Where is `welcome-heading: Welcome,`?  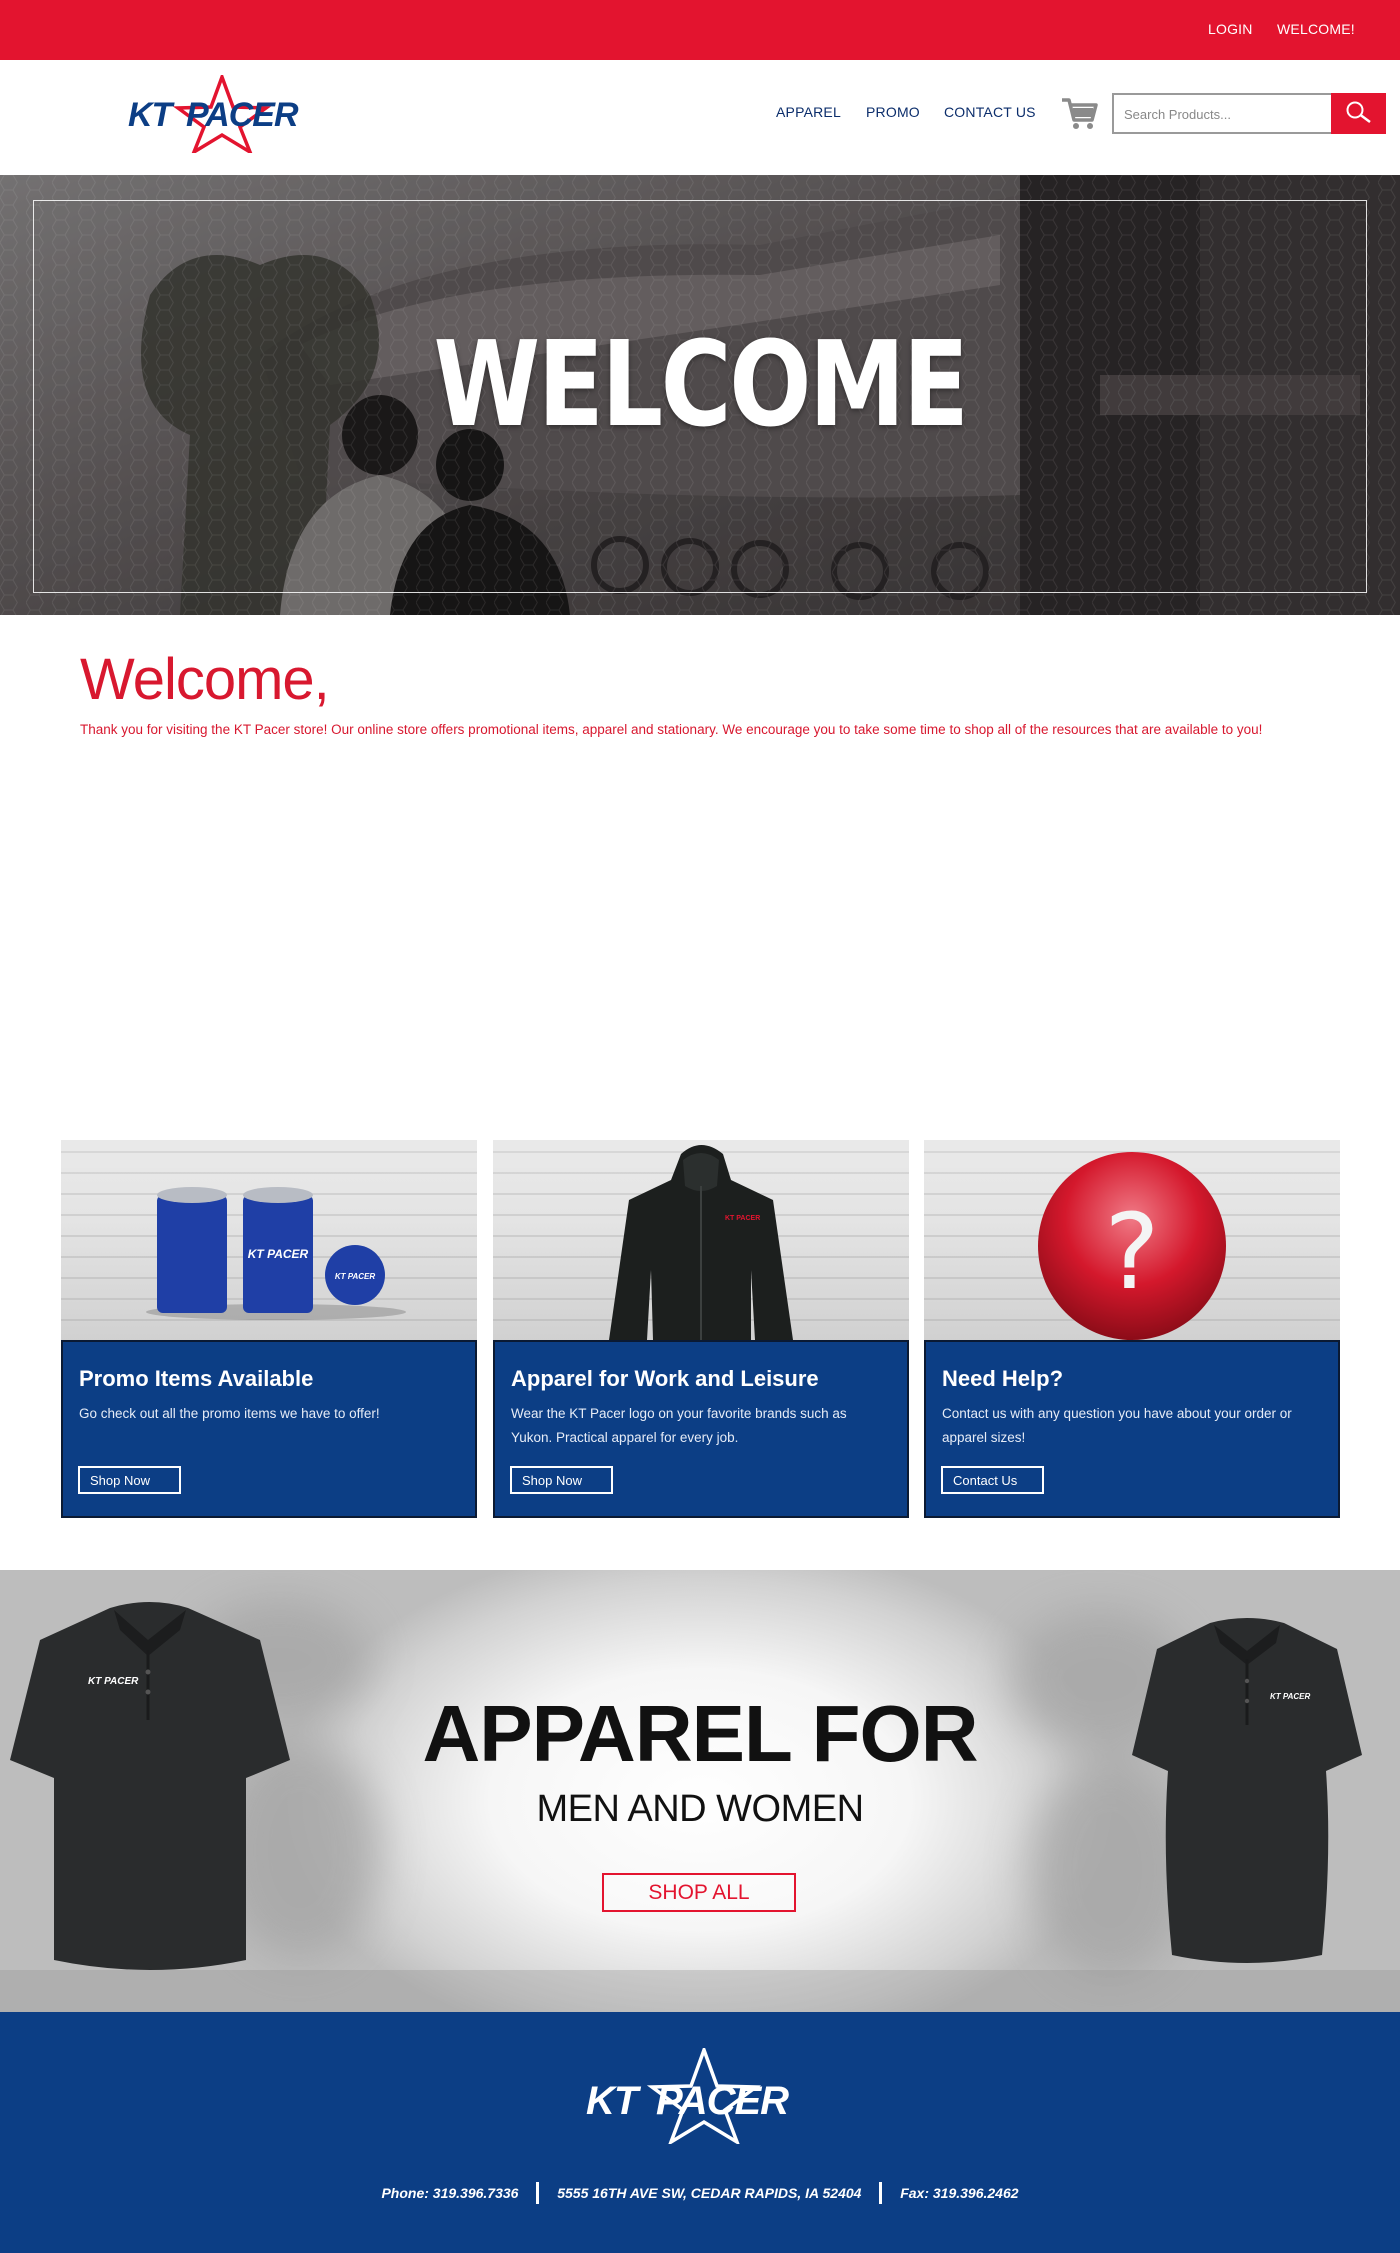 welcome-heading: Welcome, is located at coordinates (205, 679).